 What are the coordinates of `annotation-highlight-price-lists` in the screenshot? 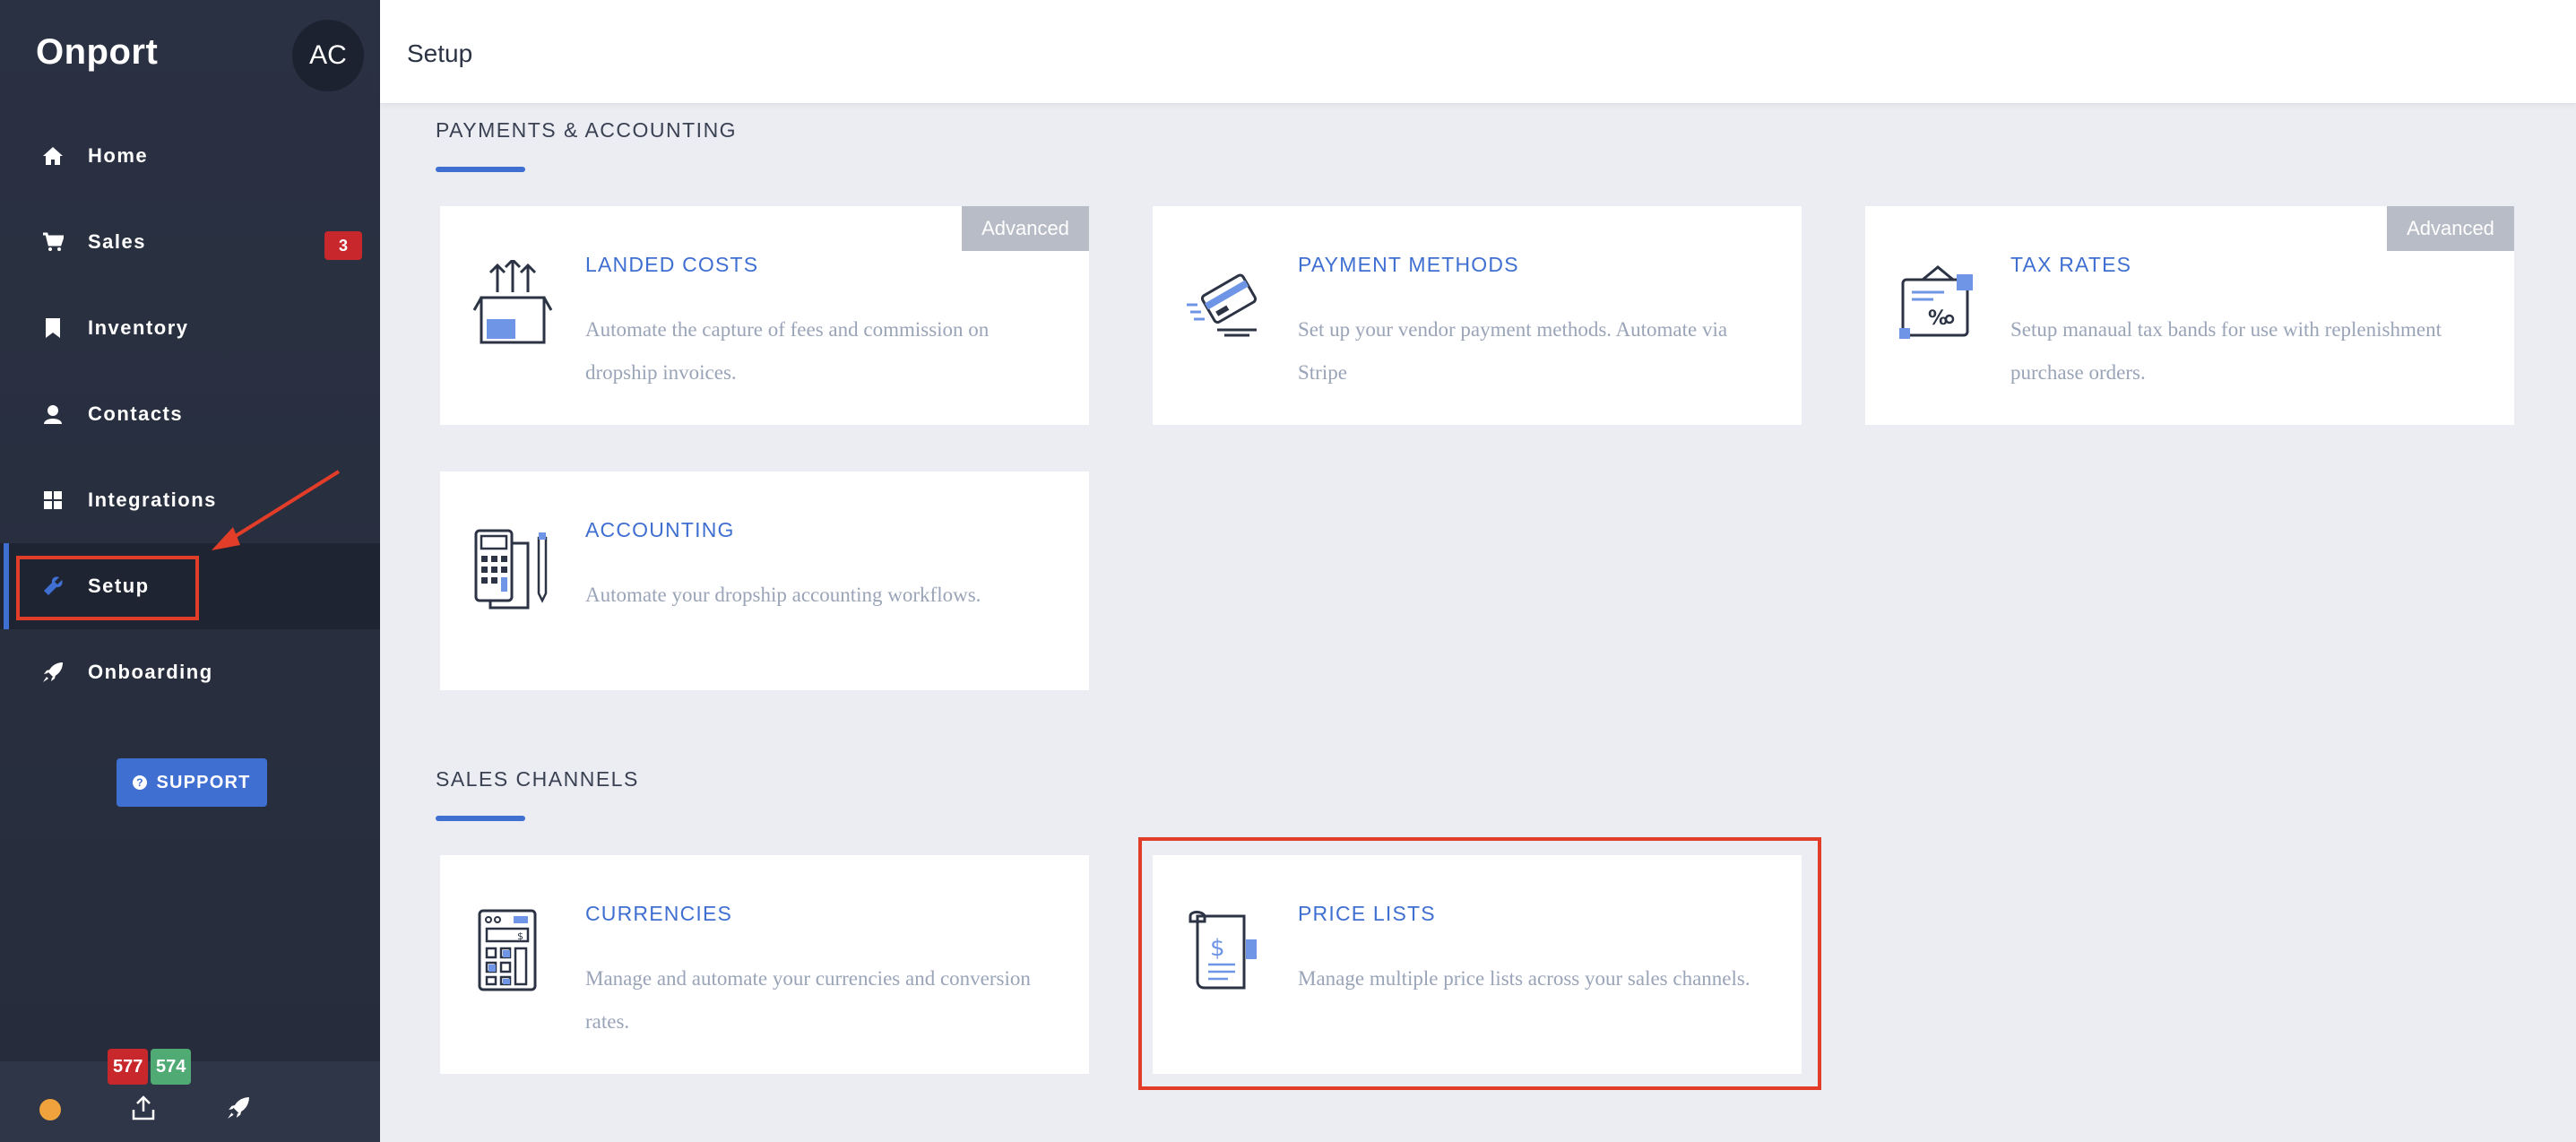 It's located at (1479, 963).